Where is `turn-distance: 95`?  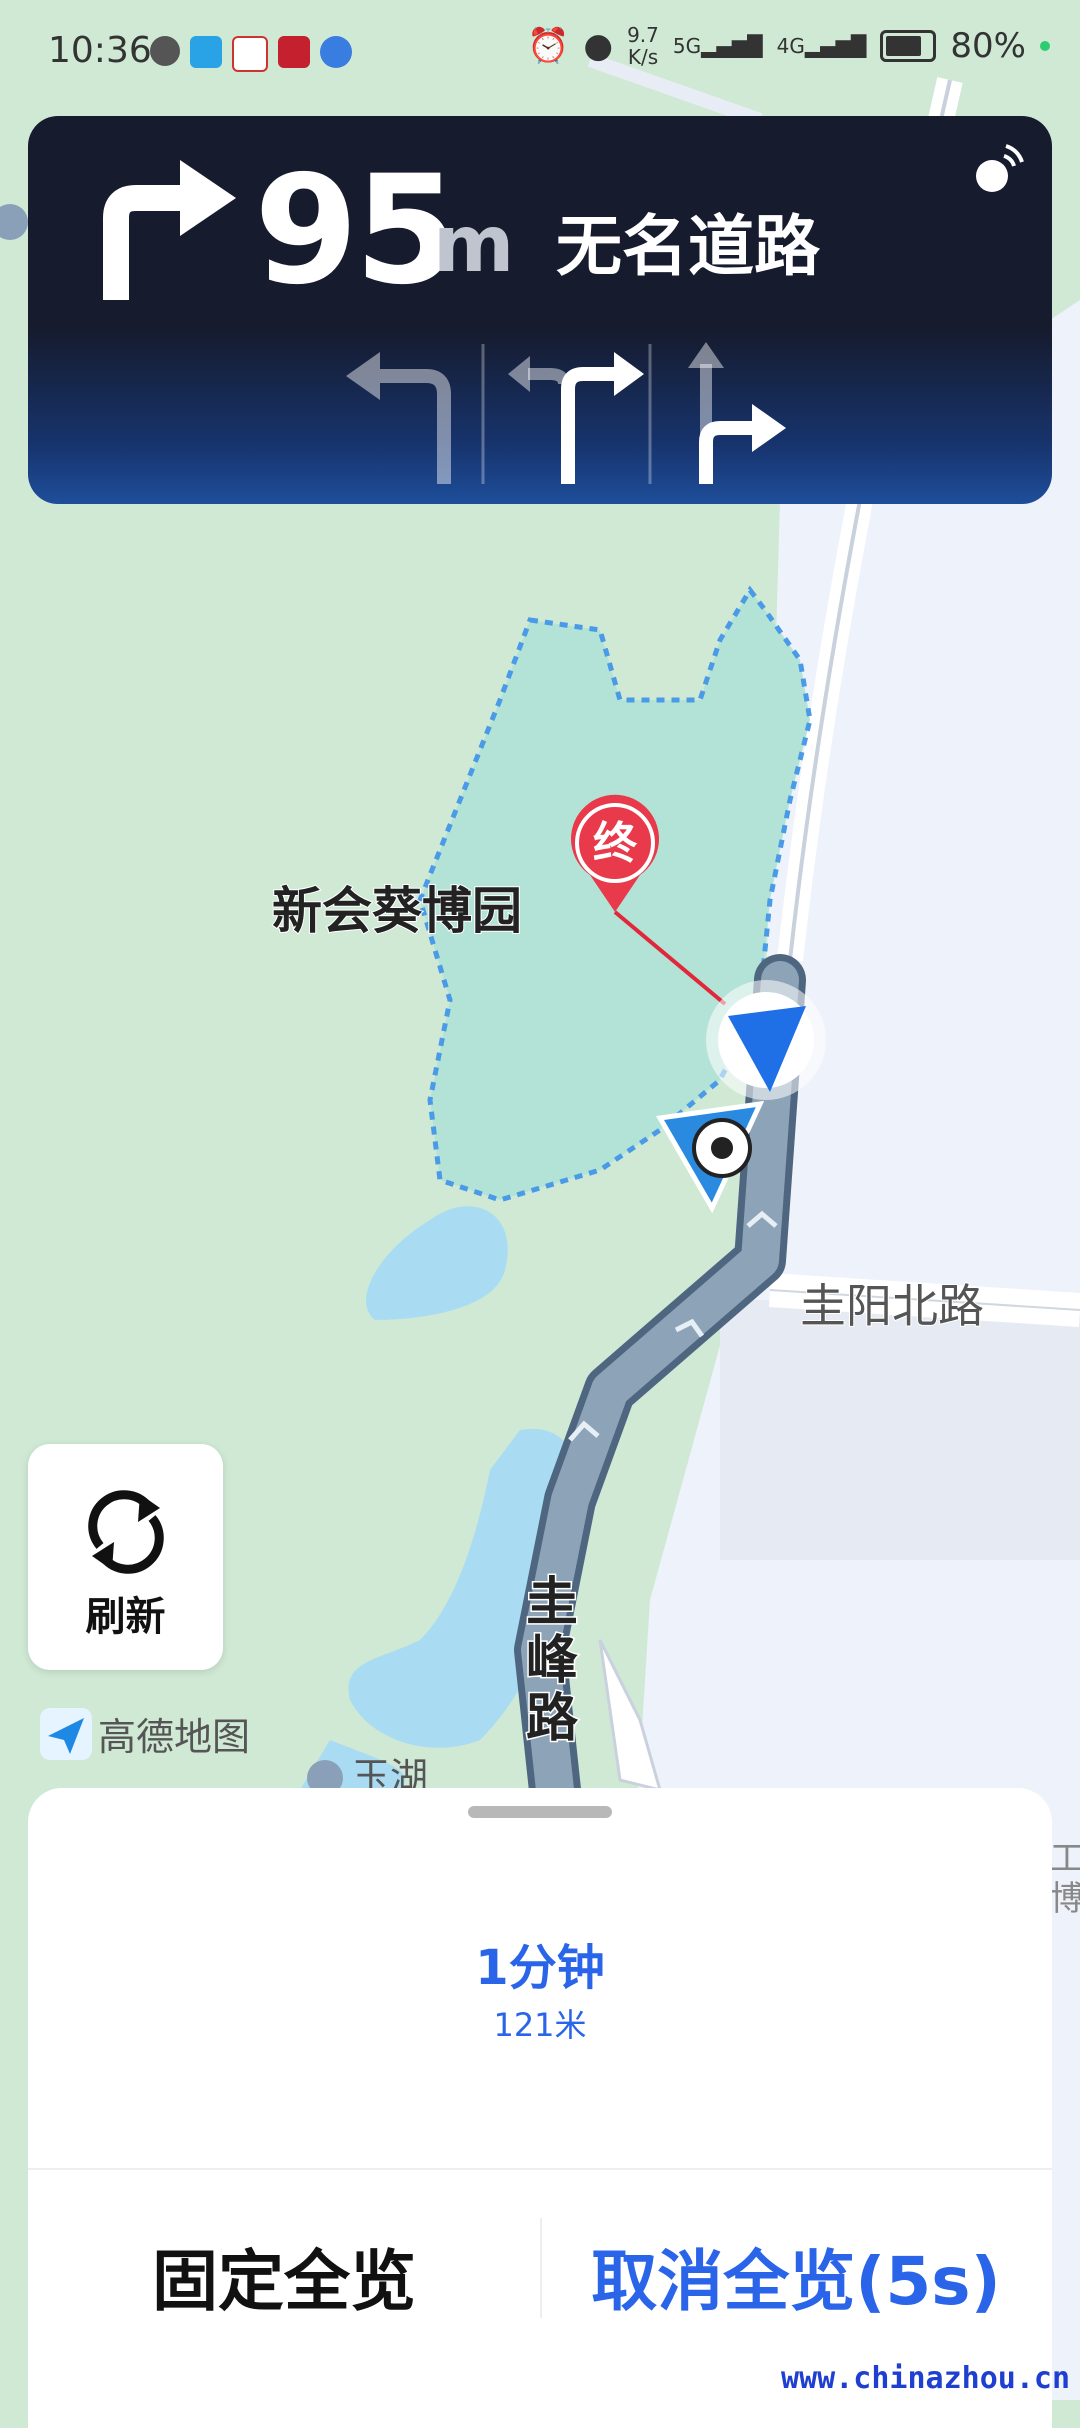
turn-distance: 95 is located at coordinates (356, 231).